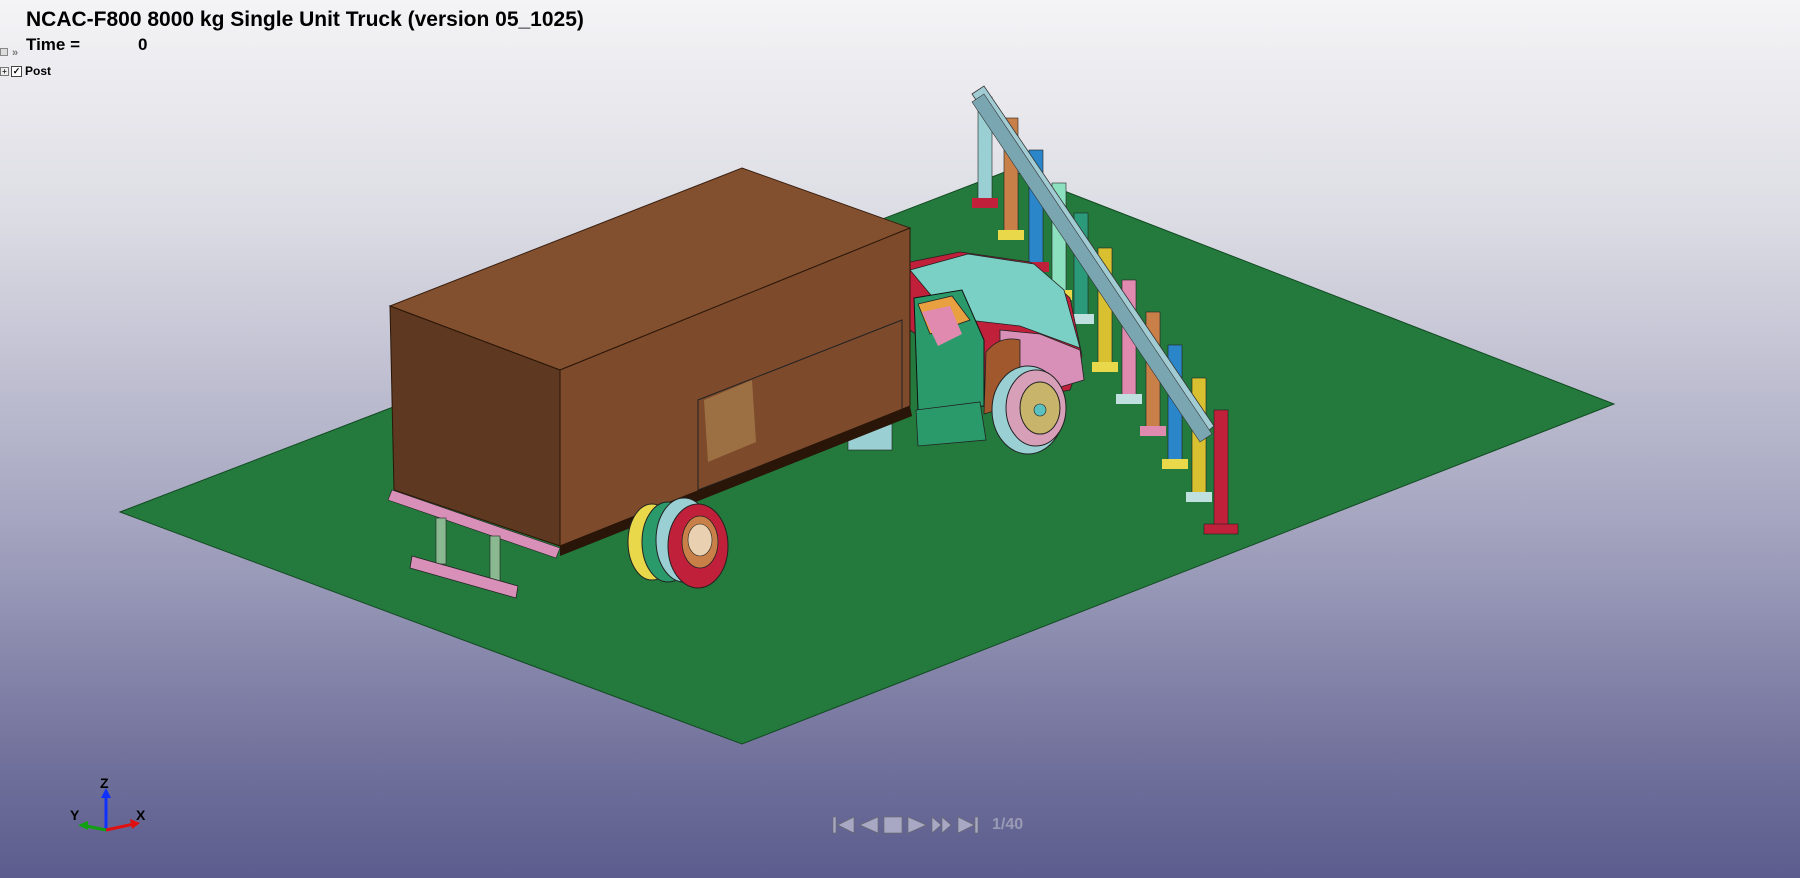 The height and width of the screenshot is (878, 1800). I want to click on play-icon, so click(917, 825).